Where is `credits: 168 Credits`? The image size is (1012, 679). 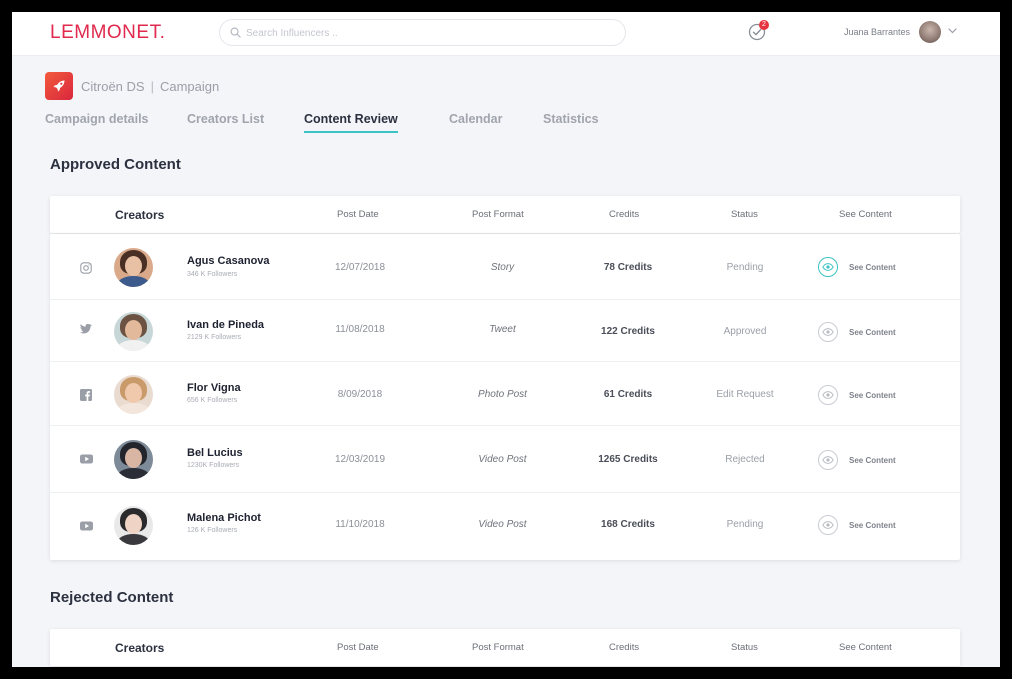 credits: 168 Credits is located at coordinates (628, 524).